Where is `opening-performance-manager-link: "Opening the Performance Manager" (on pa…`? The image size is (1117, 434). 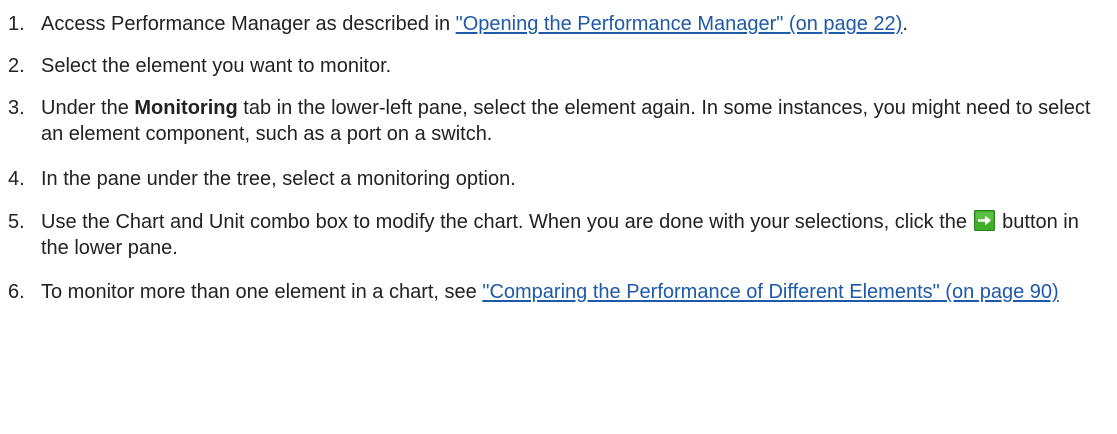
opening-performance-manager-link: "Opening the Performance Manager" (on pa… is located at coordinates (679, 24).